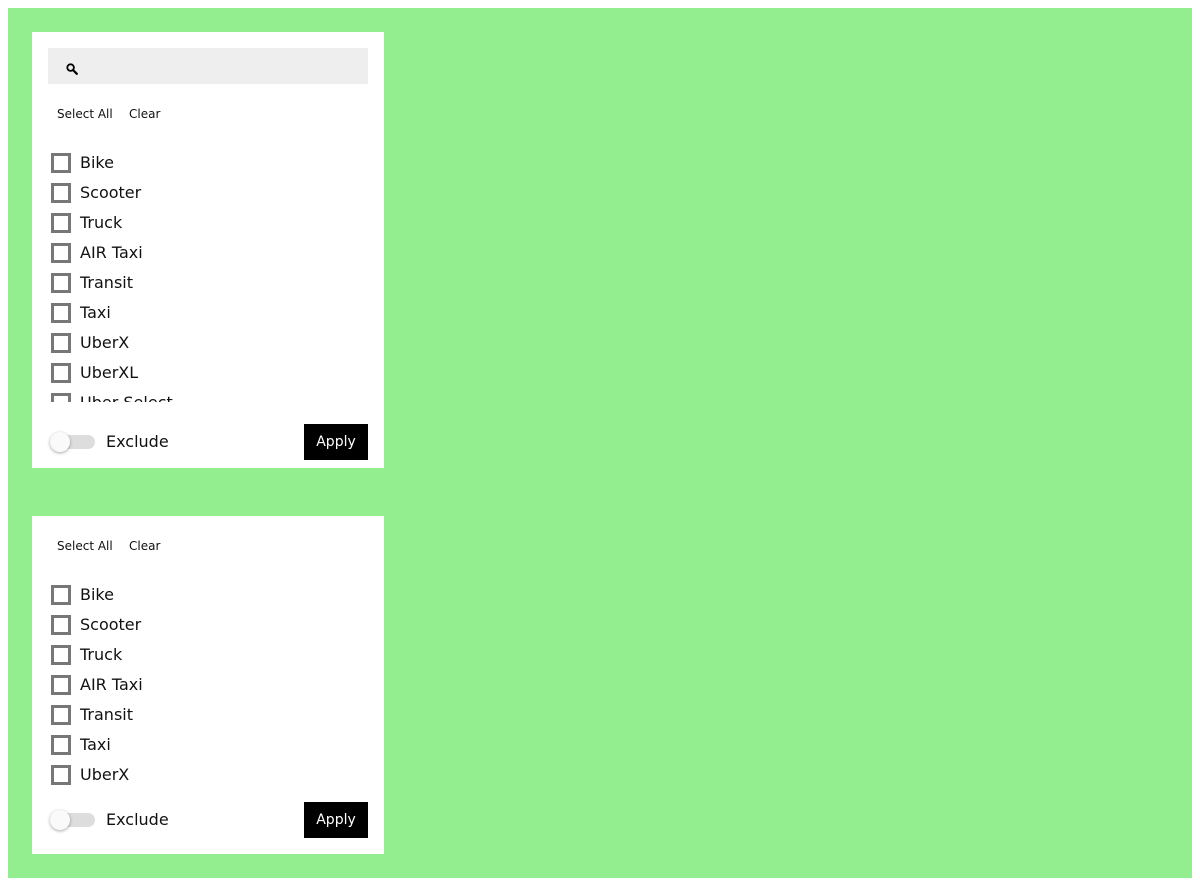  What do you see at coordinates (208, 373) in the screenshot?
I see `list-item: UberXL` at bounding box center [208, 373].